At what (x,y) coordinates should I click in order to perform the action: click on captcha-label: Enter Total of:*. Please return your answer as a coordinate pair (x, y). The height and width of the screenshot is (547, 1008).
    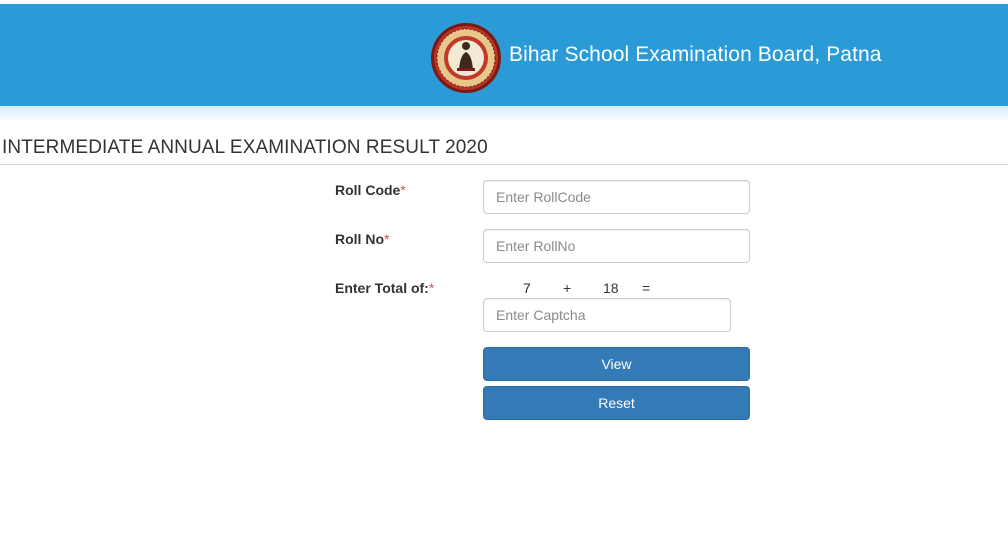
    Looking at the image, I should click on (384, 288).